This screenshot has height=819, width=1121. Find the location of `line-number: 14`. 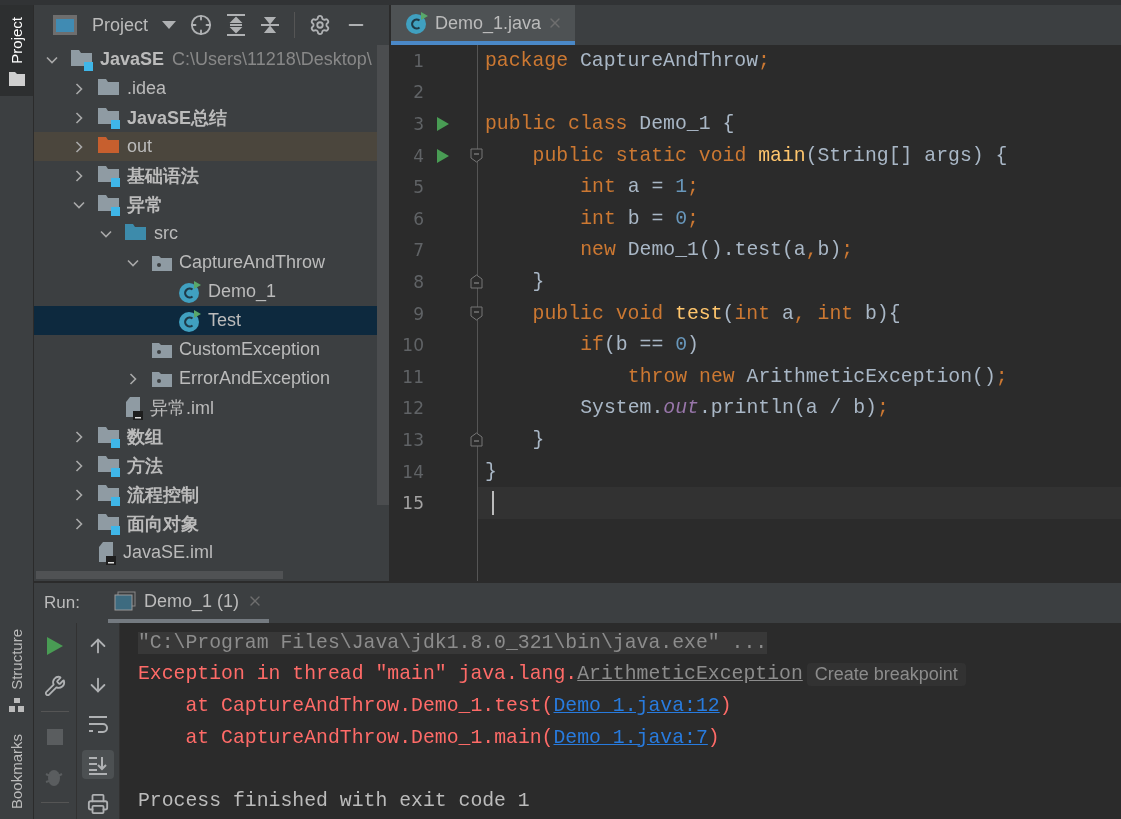

line-number: 14 is located at coordinates (412, 471).